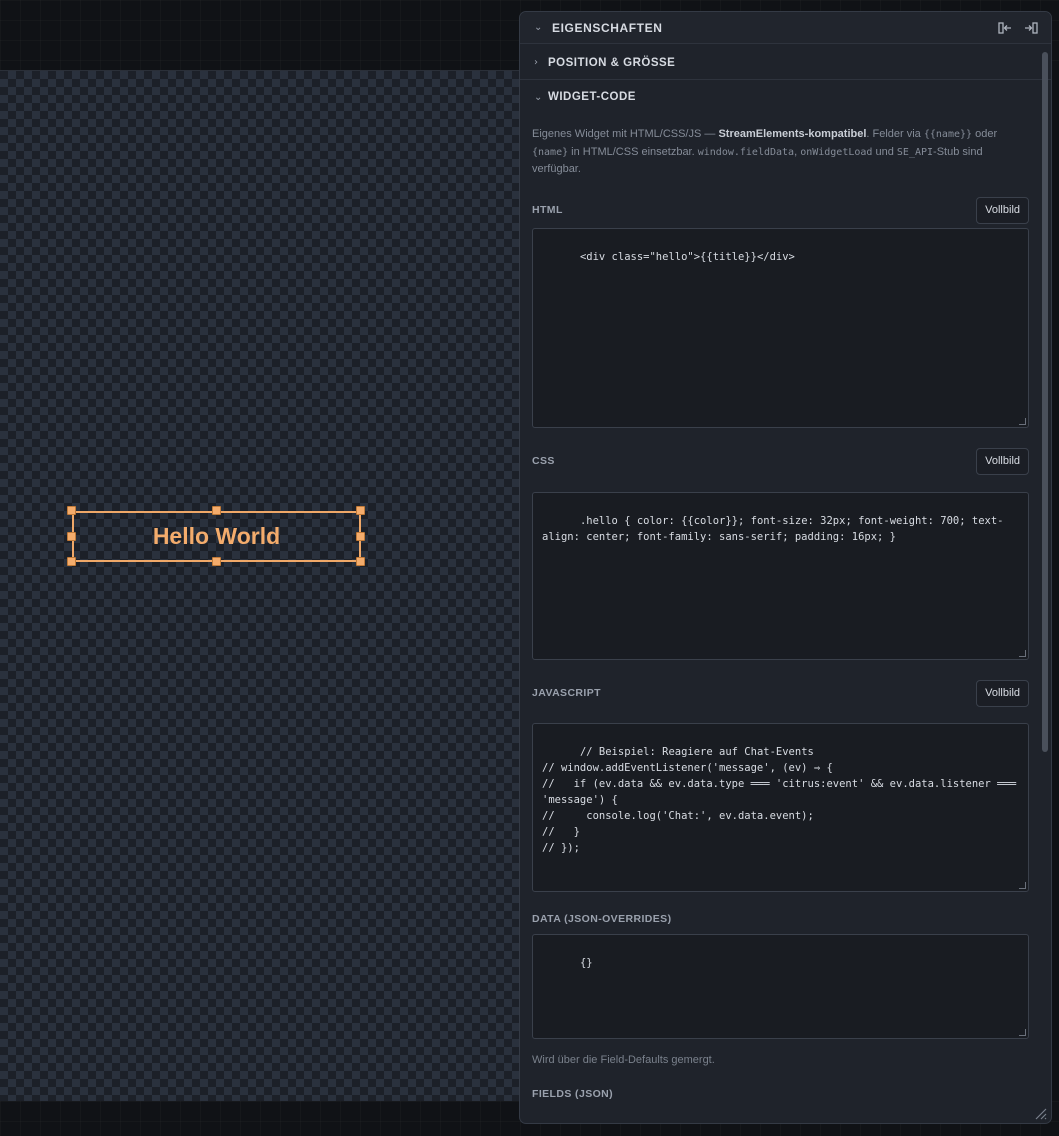 Image resolution: width=1059 pixels, height=1136 pixels. Describe the element at coordinates (566, 693) in the screenshot. I see `javascript-label: JAVASCRIPT` at that location.